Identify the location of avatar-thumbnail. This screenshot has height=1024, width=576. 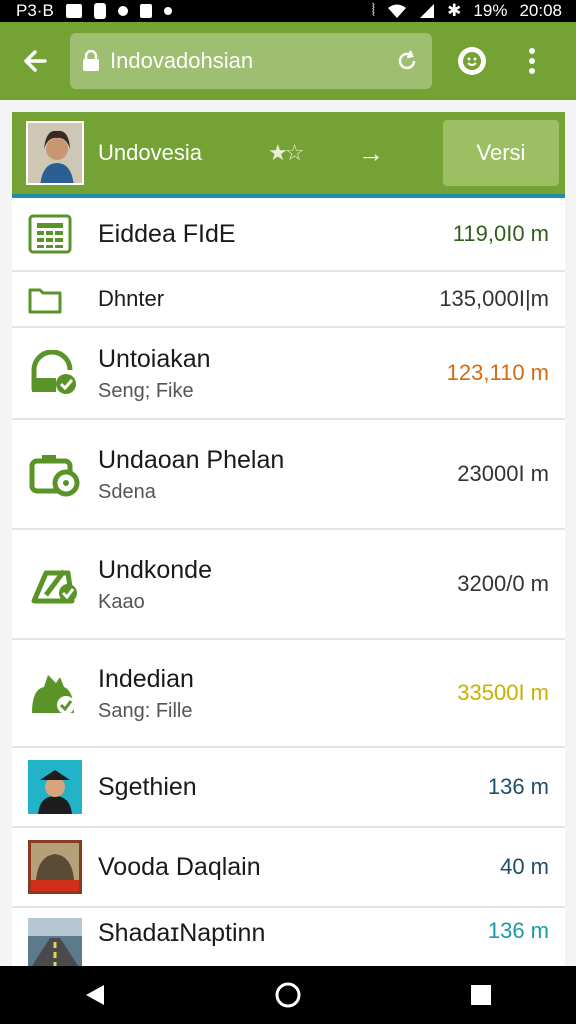
(56, 787).